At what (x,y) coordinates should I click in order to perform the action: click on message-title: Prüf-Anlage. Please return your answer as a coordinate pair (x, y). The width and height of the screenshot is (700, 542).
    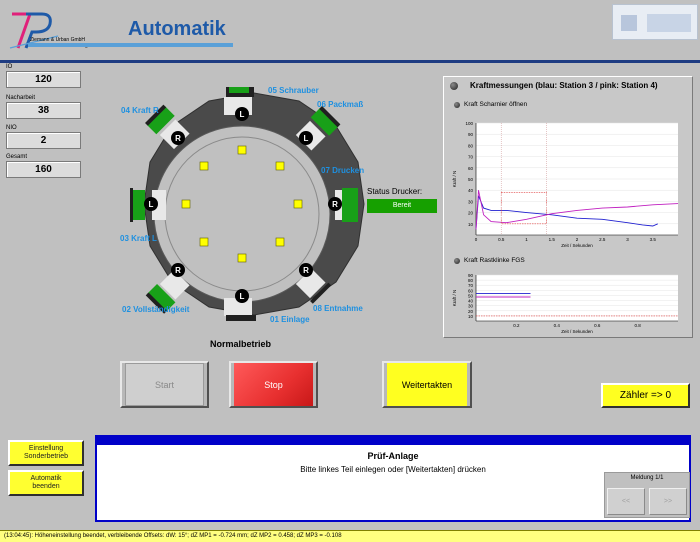
    Looking at the image, I should click on (393, 456).